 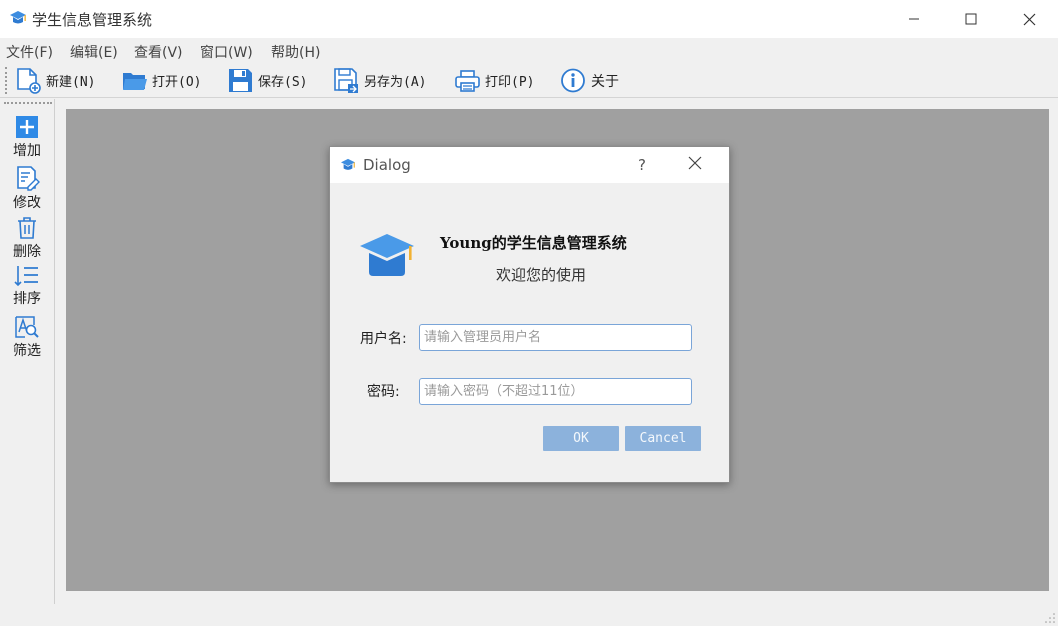 What do you see at coordinates (27, 299) in the screenshot?
I see `sort-label: 排序` at bounding box center [27, 299].